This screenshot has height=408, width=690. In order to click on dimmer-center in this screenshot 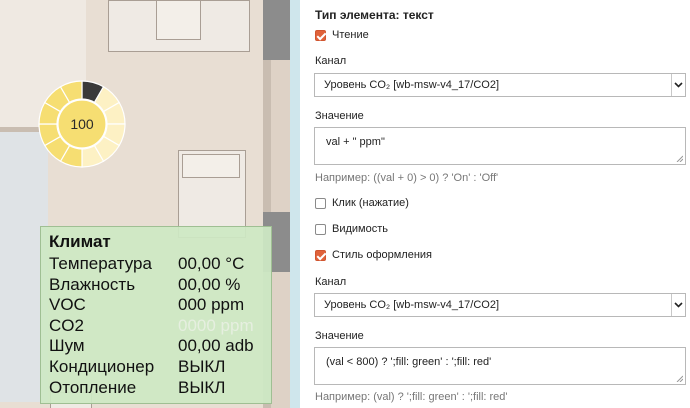, I will do `click(82, 124)`.